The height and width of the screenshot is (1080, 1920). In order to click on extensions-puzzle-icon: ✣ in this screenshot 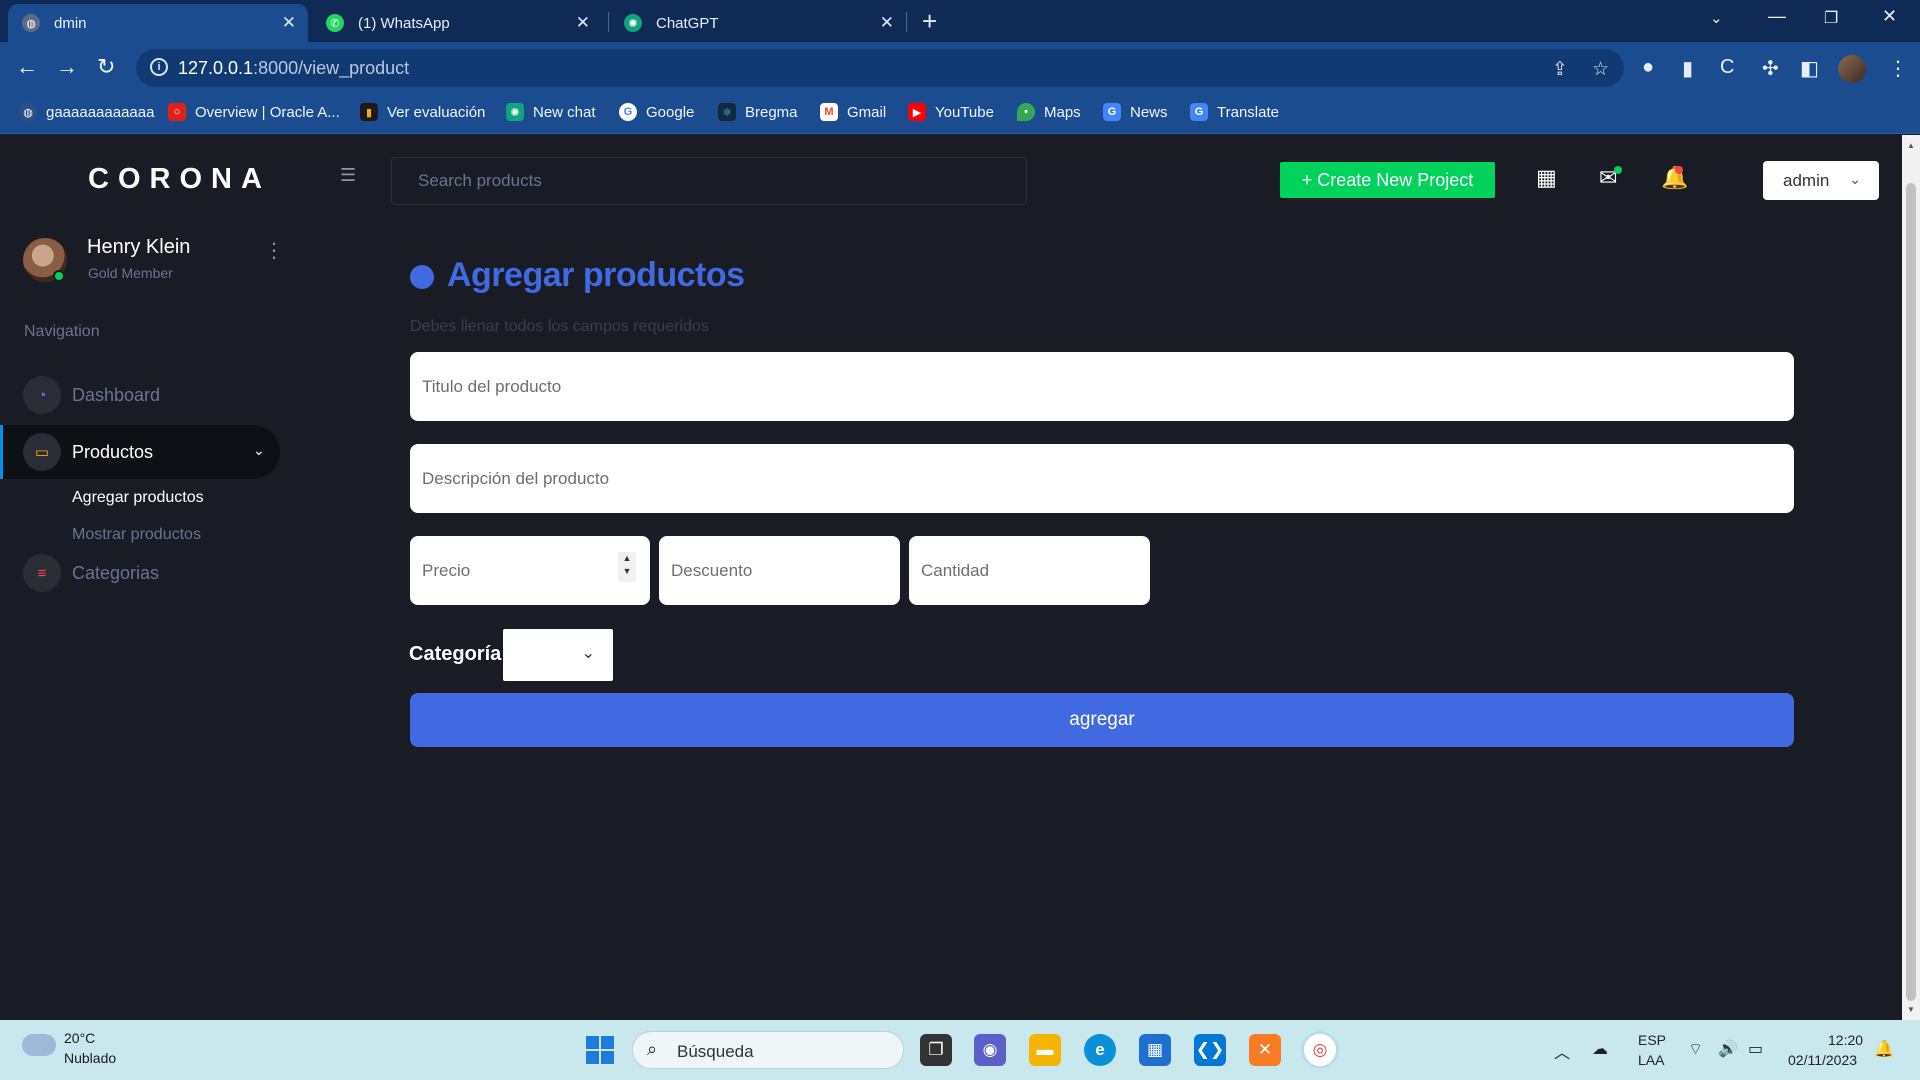, I will do `click(1770, 68)`.